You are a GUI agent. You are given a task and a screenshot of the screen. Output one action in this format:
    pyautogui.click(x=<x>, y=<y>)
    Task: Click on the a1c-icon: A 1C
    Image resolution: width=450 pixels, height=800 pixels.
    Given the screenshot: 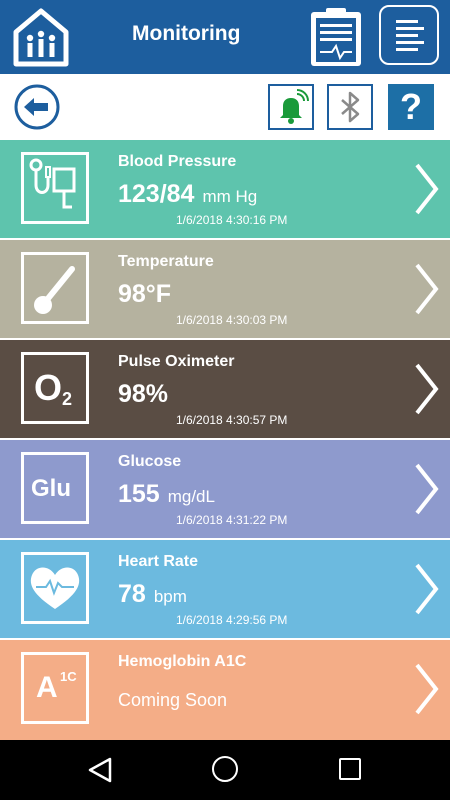 What is the action you would take?
    pyautogui.click(x=55, y=688)
    